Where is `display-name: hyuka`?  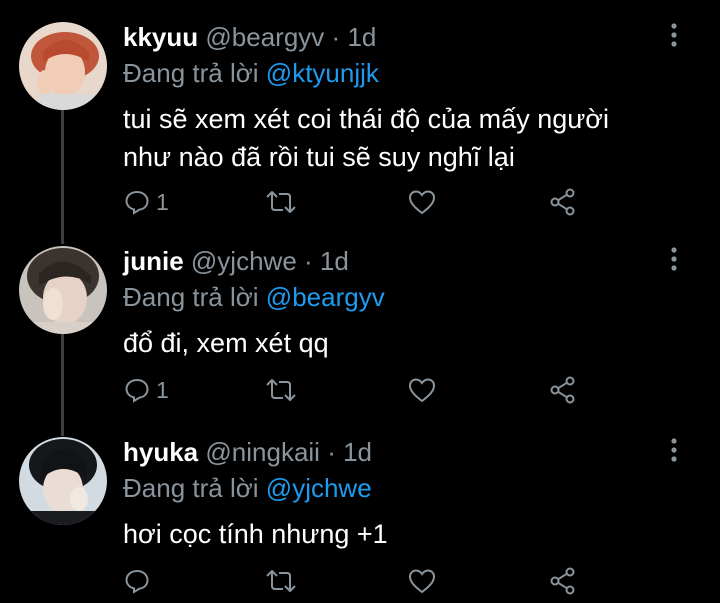
display-name: hyuka is located at coordinates (160, 452).